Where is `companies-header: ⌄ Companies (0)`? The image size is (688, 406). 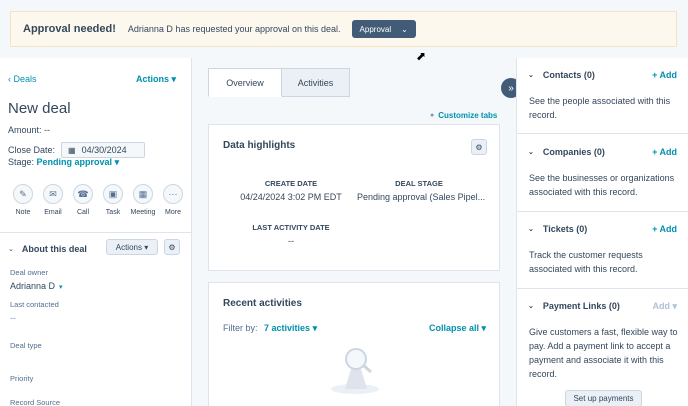 companies-header: ⌄ Companies (0) is located at coordinates (566, 152).